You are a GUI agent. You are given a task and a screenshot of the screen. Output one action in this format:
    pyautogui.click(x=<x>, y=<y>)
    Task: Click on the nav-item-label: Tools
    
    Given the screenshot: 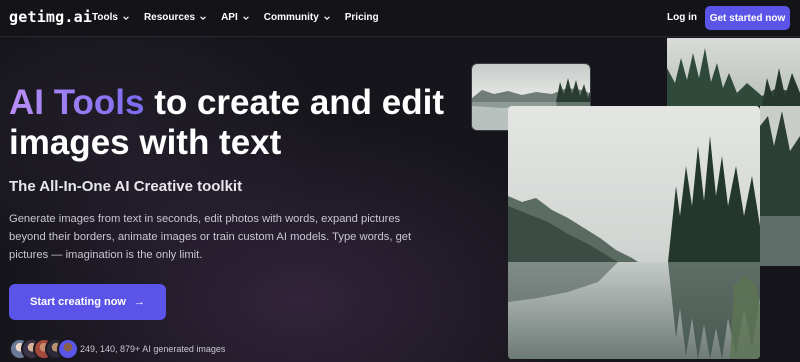 What is the action you would take?
    pyautogui.click(x=105, y=17)
    